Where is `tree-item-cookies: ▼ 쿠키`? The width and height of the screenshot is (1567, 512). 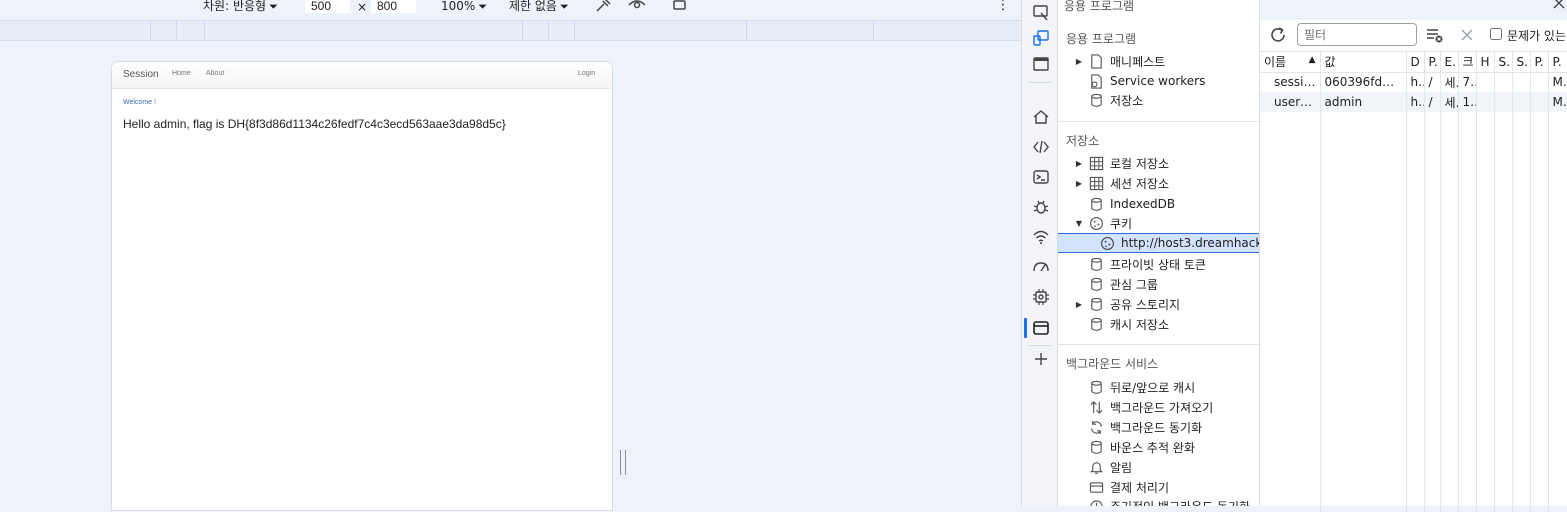 tree-item-cookies: ▼ 쿠키 is located at coordinates (1158, 223).